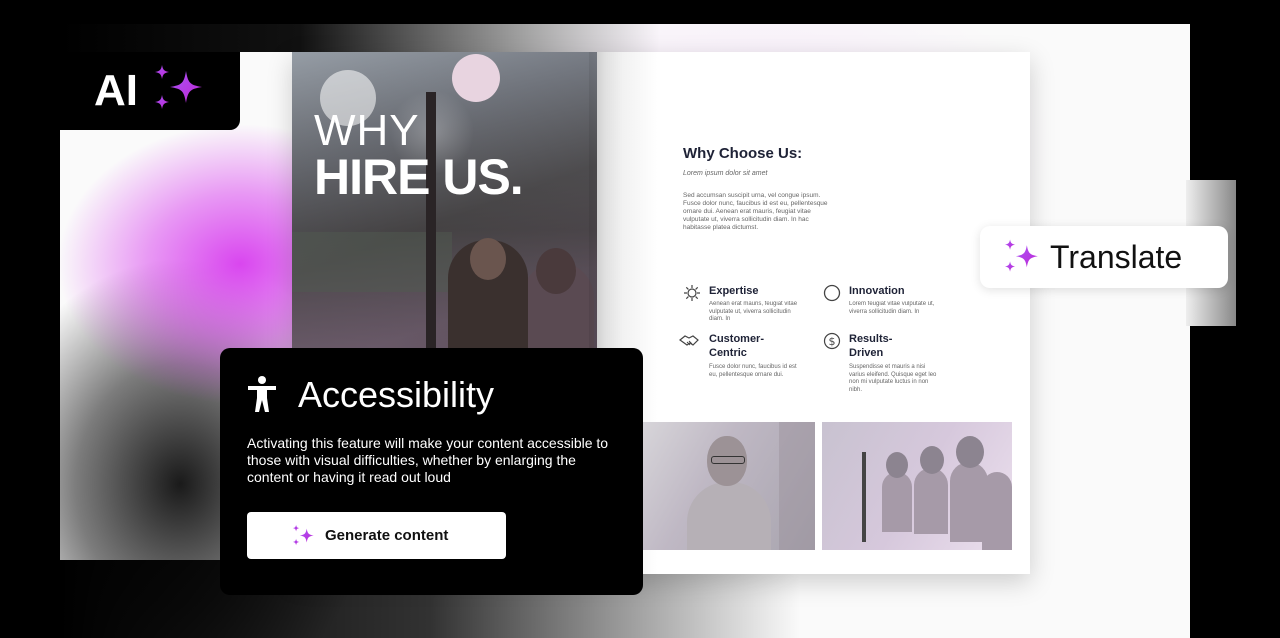 This screenshot has height=638, width=1280. Describe the element at coordinates (737, 339) in the screenshot. I see `feature-title-line: Customer-` at that location.